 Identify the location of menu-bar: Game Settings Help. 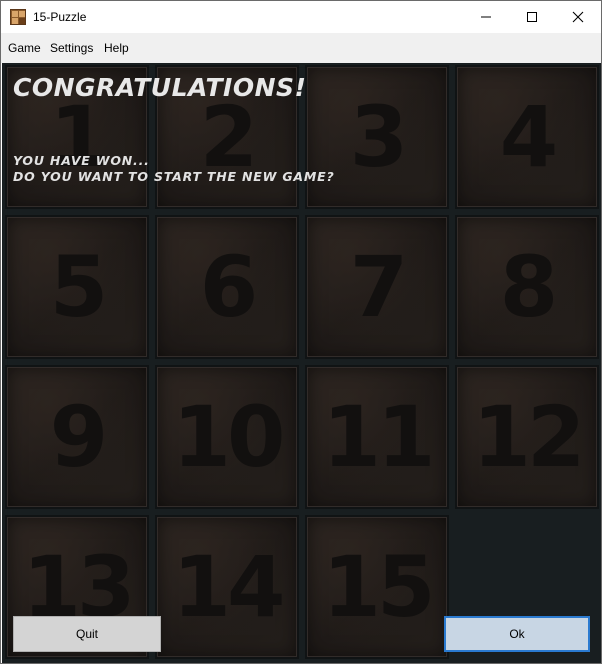
(301, 48).